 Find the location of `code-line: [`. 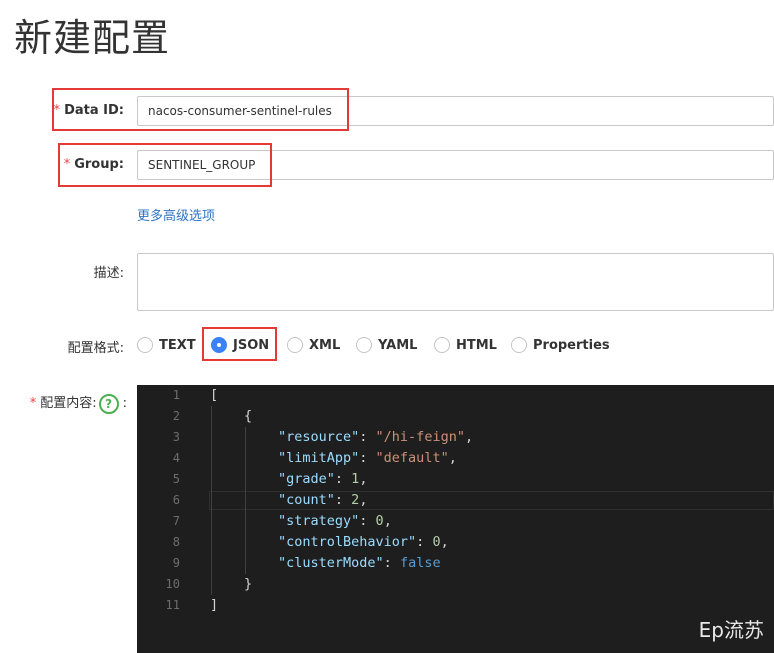

code-line: [ is located at coordinates (214, 395).